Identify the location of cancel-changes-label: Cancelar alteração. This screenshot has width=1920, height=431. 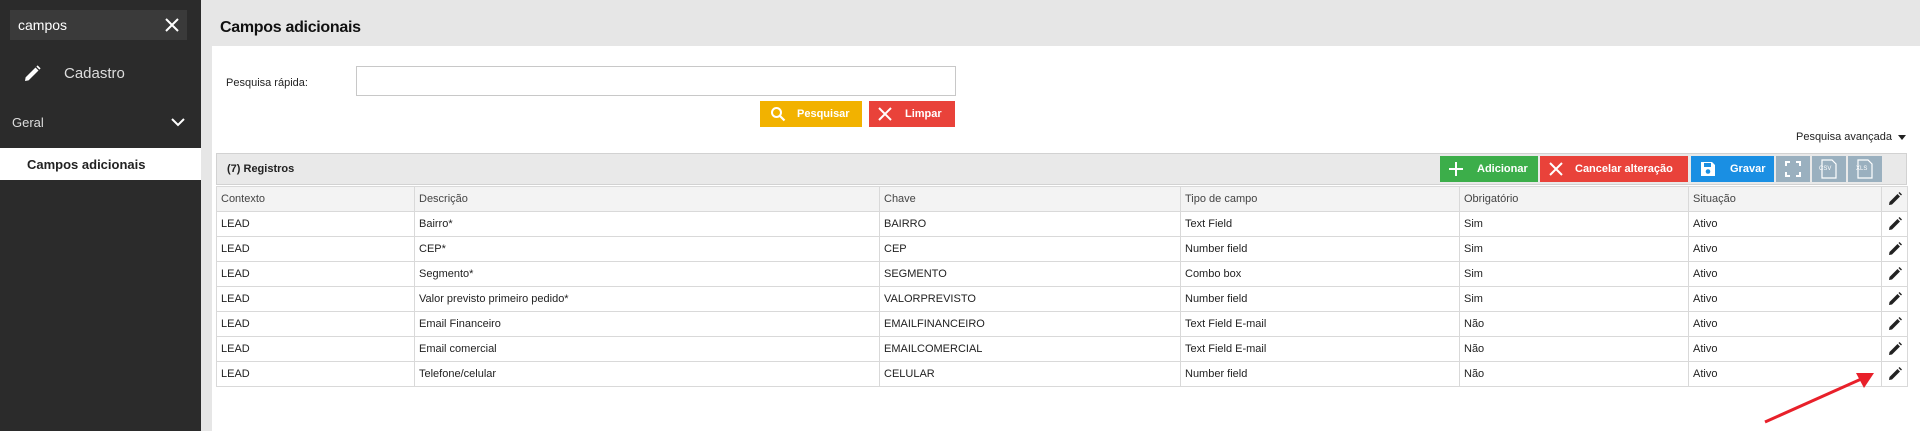
(1624, 169).